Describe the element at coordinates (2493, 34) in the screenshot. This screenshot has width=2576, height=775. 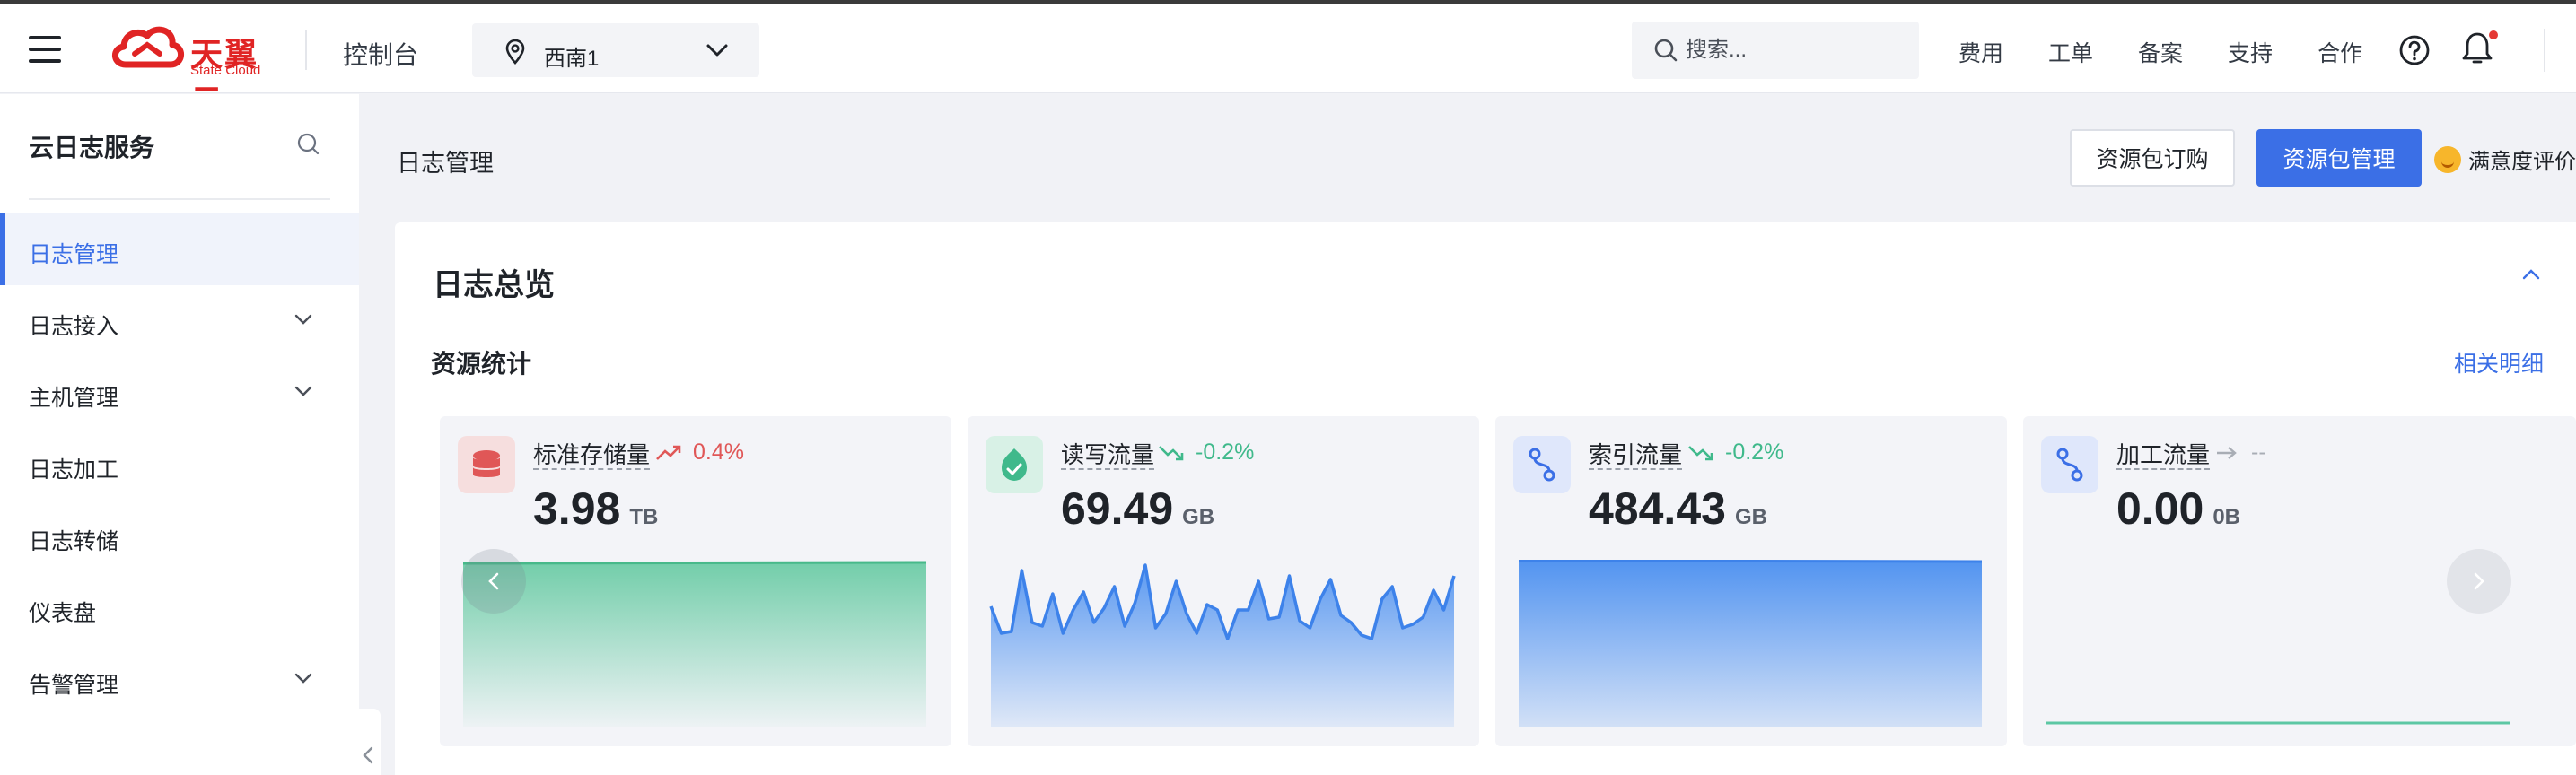
I see `notification-dot` at that location.